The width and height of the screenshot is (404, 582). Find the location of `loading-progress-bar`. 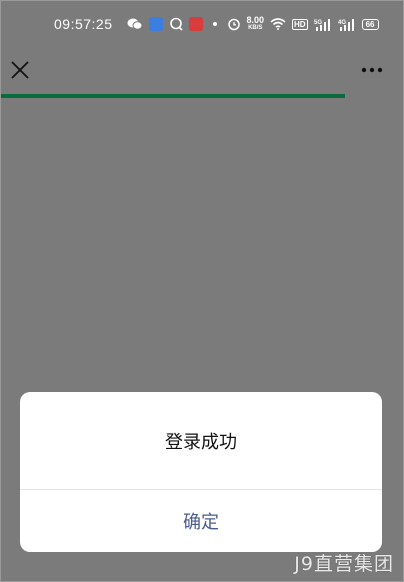

loading-progress-bar is located at coordinates (202, 96).